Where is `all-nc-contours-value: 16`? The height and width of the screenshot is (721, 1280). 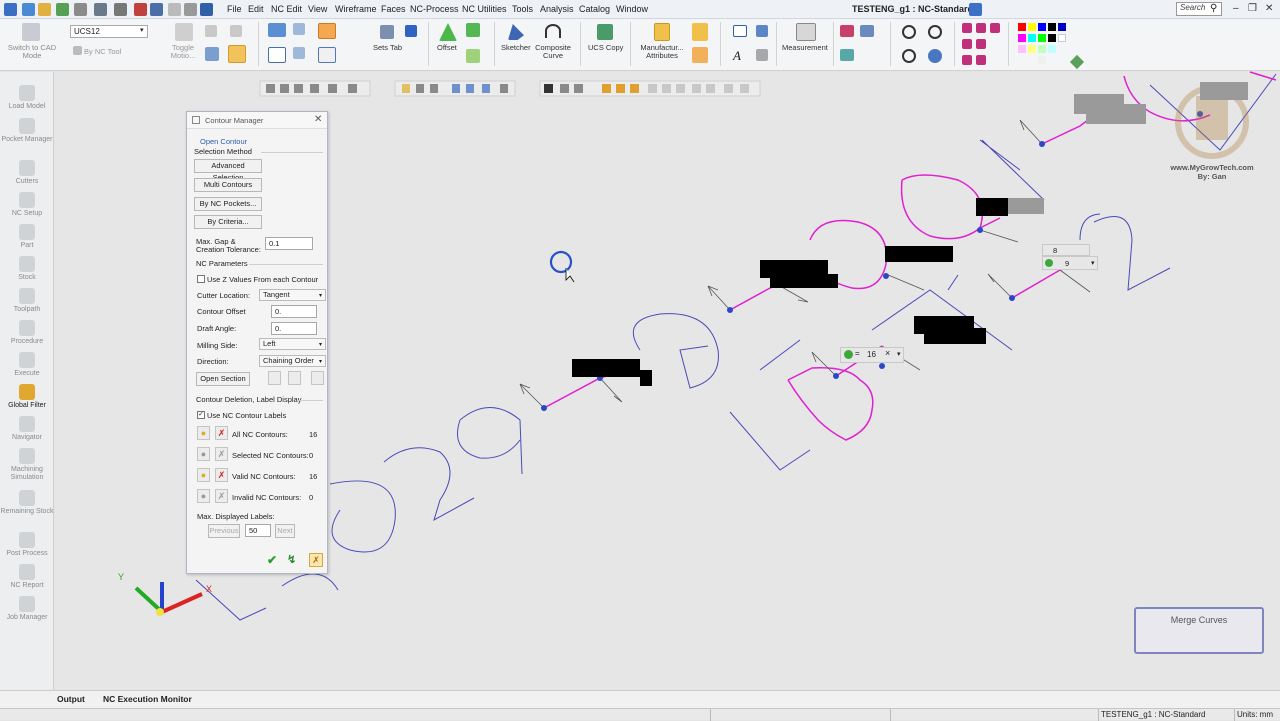 all-nc-contours-value: 16 is located at coordinates (313, 434).